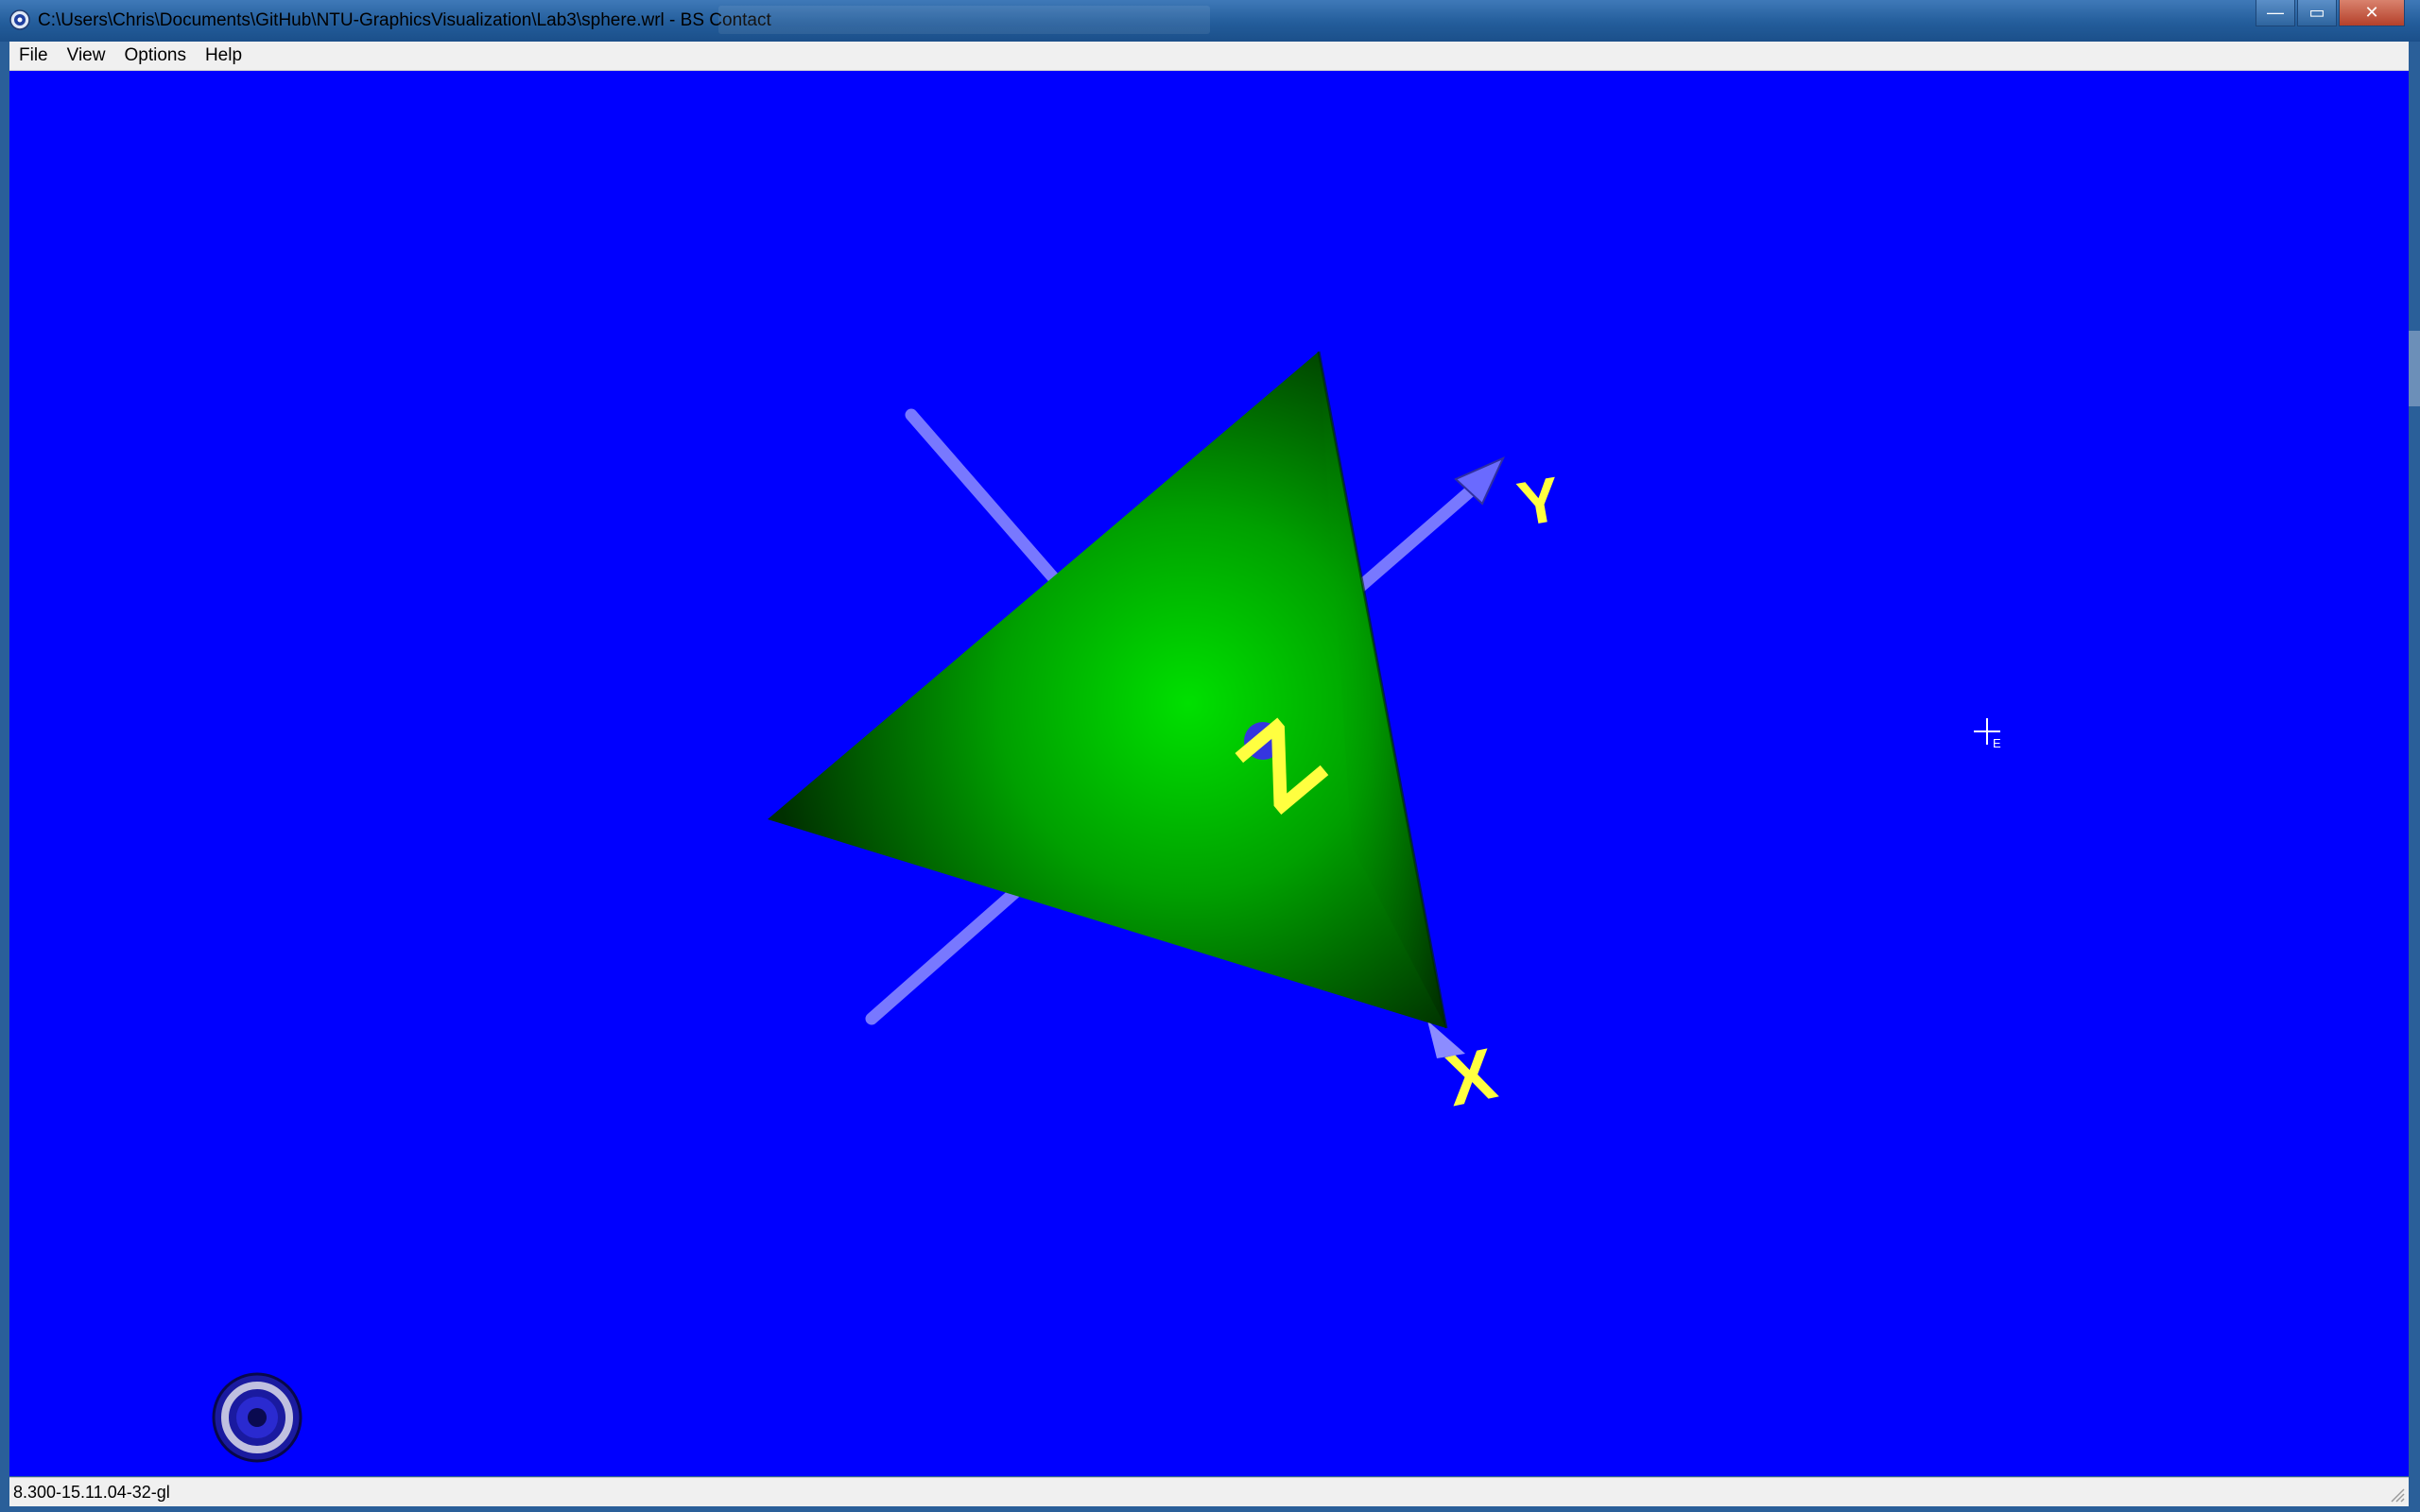  I want to click on z-axis-lower, so click(943, 955).